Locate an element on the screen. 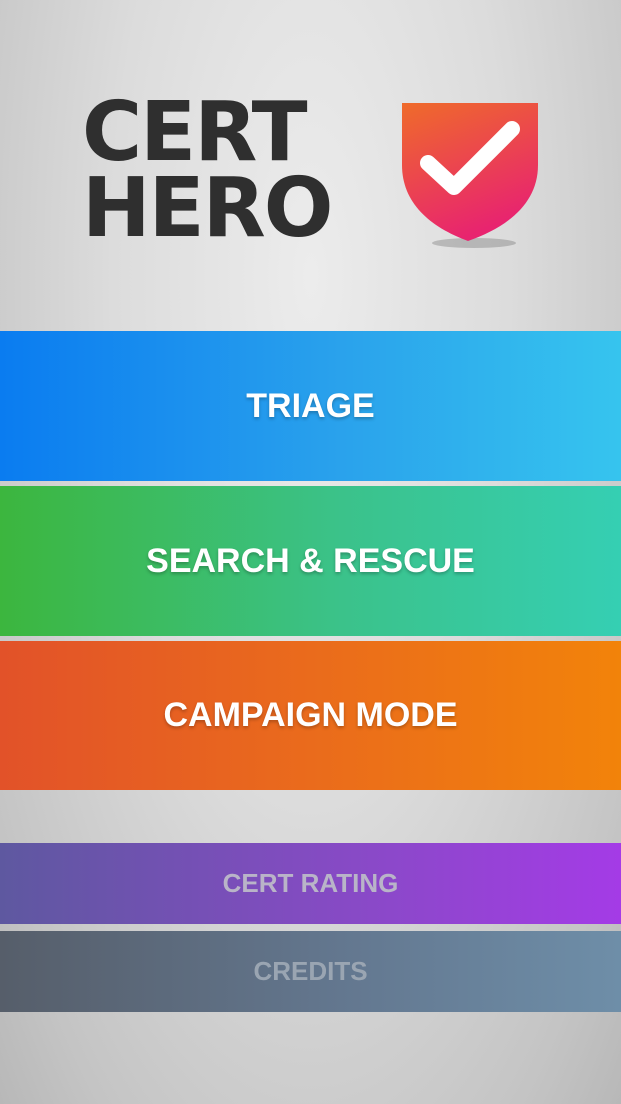 The width and height of the screenshot is (621, 1104). credits-button: CREDITS is located at coordinates (310, 971).